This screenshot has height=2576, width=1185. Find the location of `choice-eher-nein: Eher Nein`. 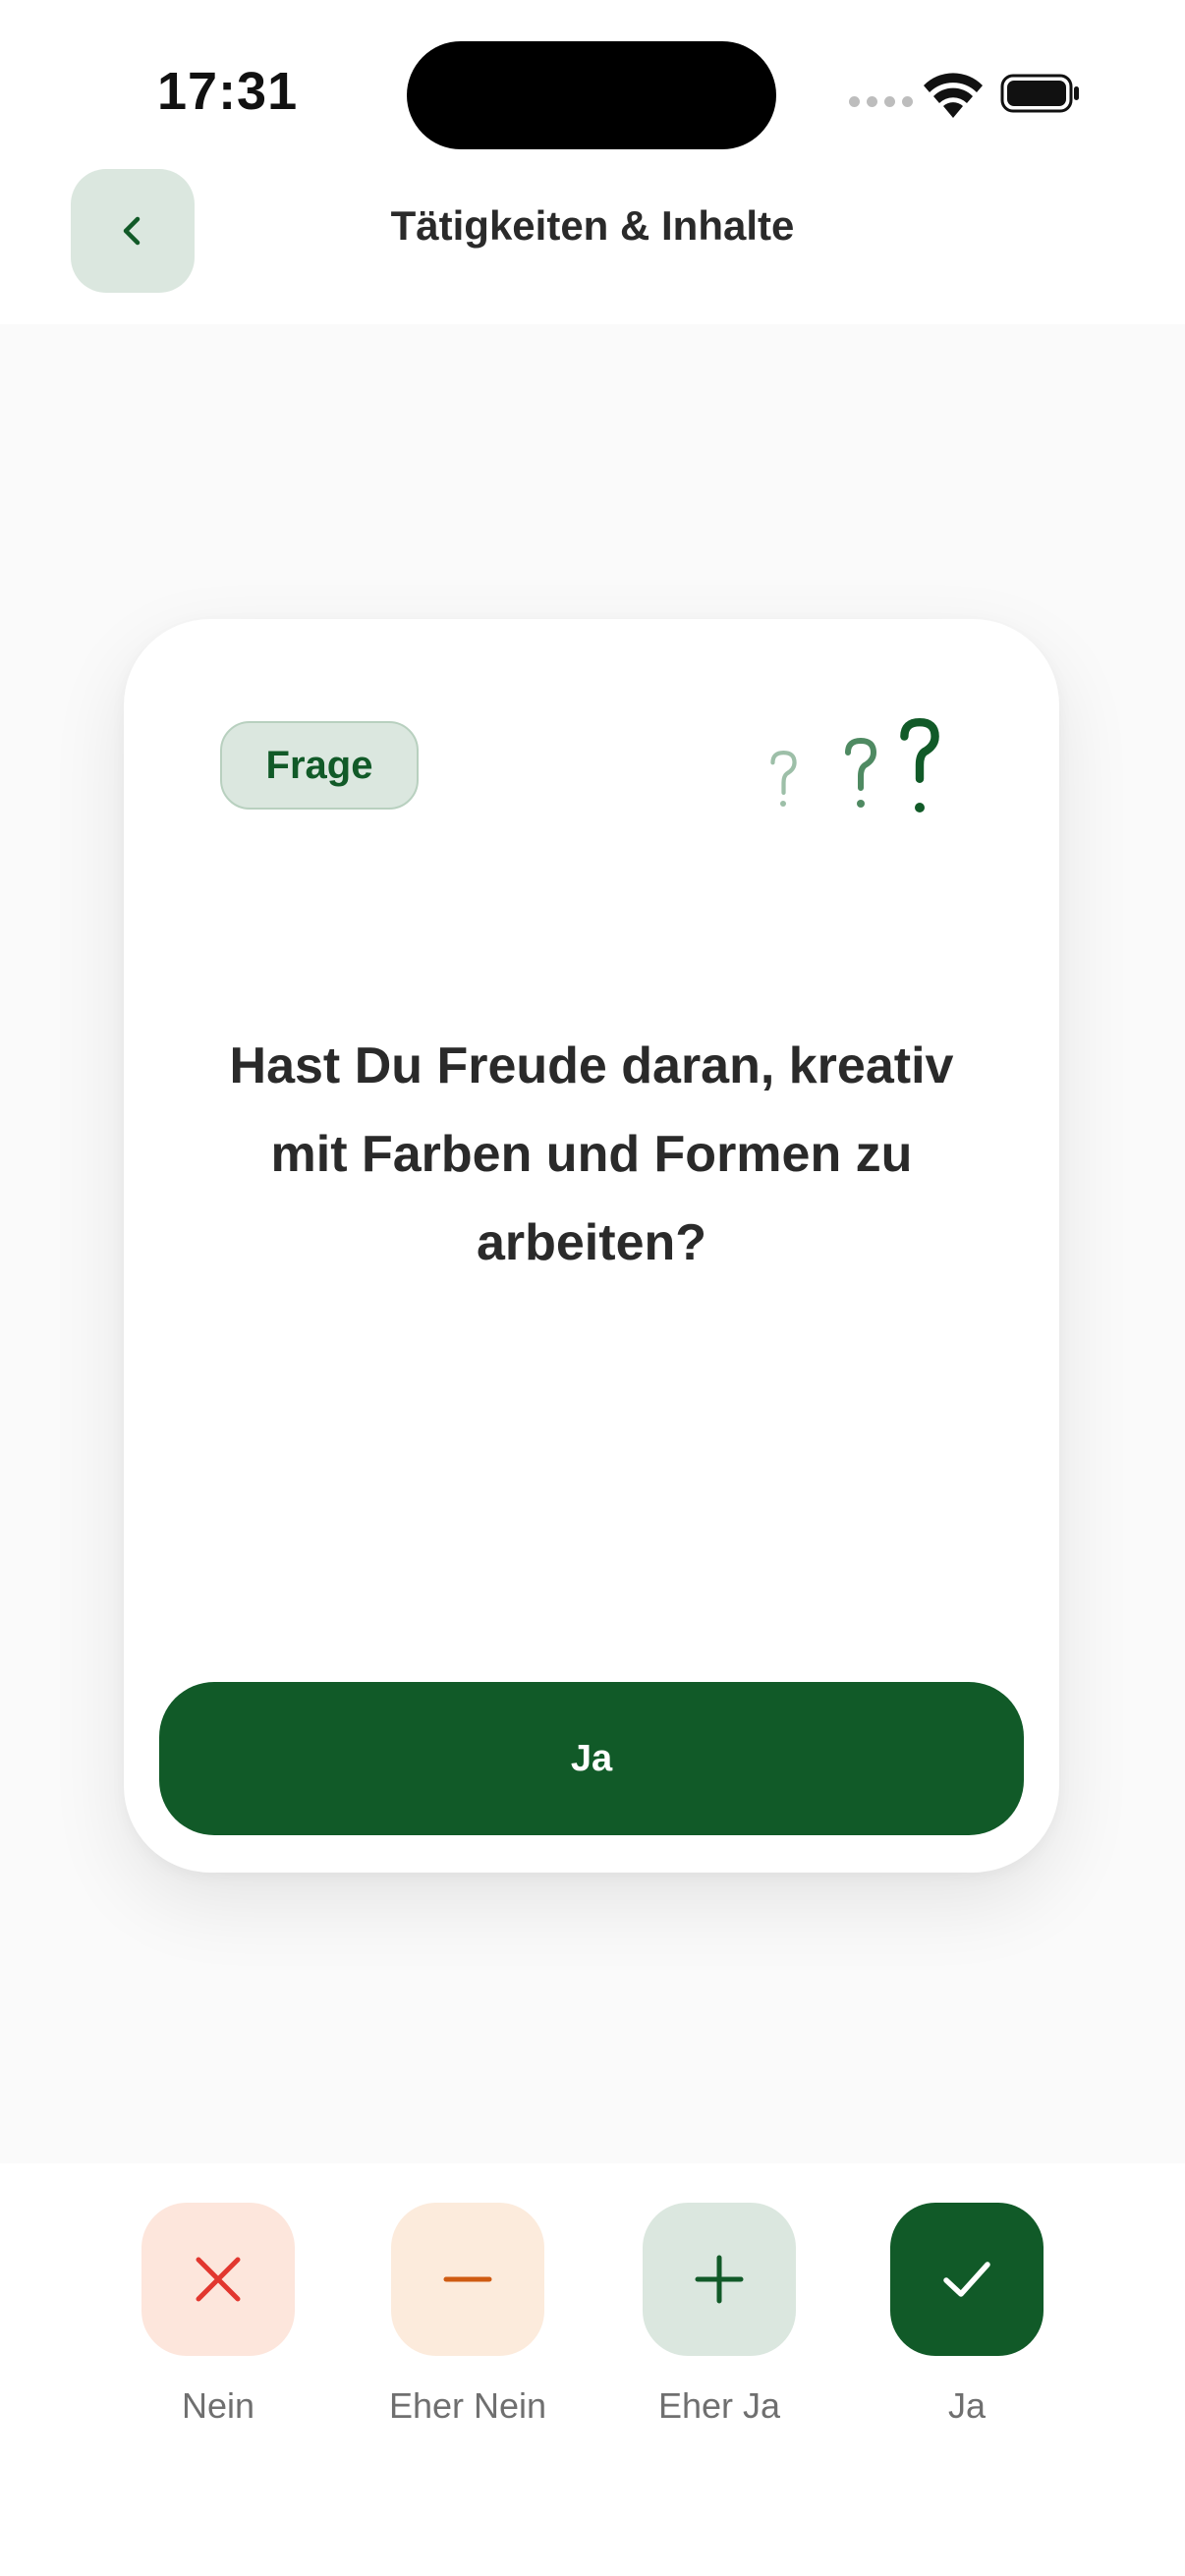

choice-eher-nein: Eher Nein is located at coordinates (468, 2315).